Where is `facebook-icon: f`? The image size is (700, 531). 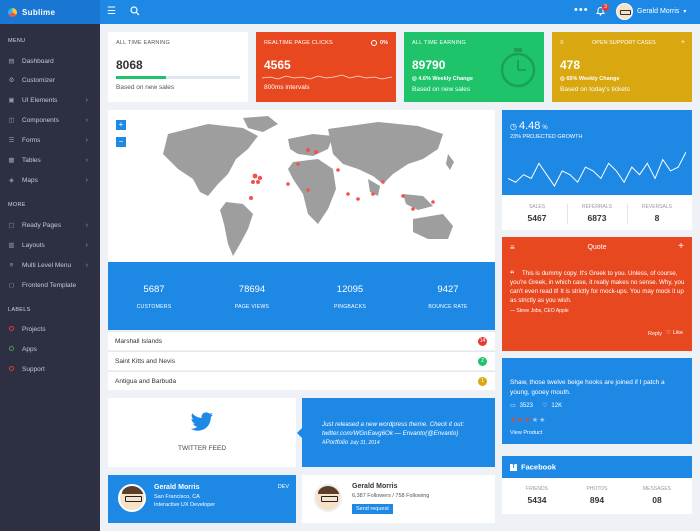
facebook-icon: f is located at coordinates (513, 467).